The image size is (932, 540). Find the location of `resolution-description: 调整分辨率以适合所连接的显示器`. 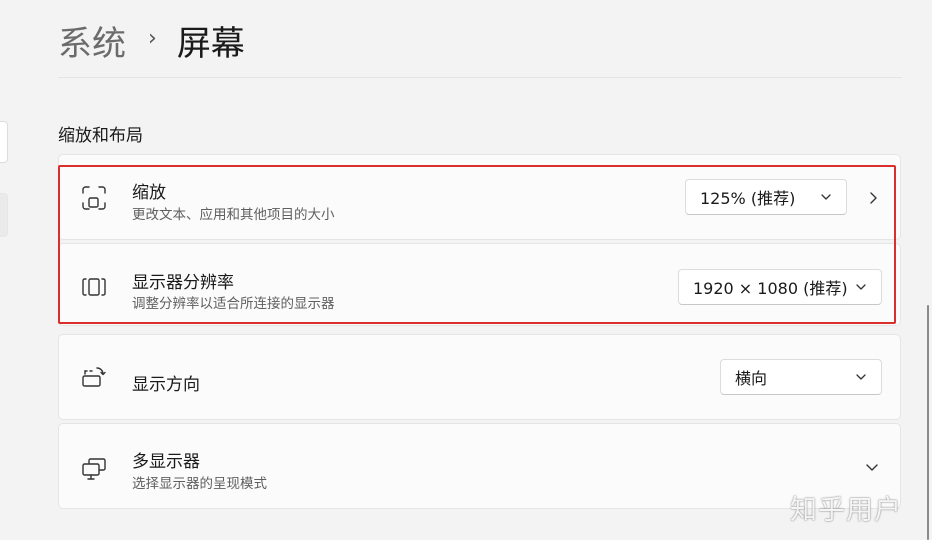

resolution-description: 调整分辨率以适合所连接的显示器 is located at coordinates (233, 304).